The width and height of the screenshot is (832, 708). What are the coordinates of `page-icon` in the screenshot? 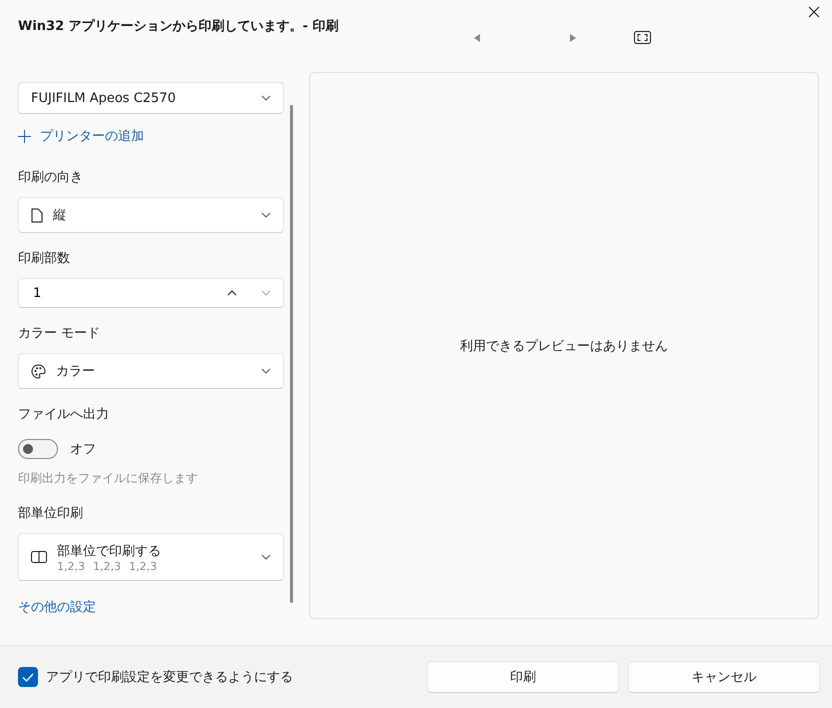 It's located at (37, 215).